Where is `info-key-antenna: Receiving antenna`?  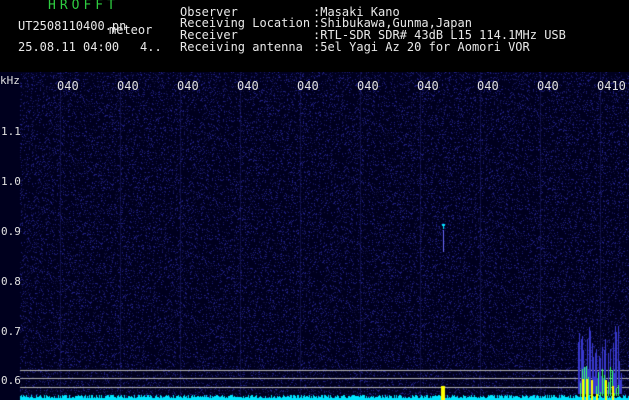
info-key-antenna: Receiving antenna is located at coordinates (241, 47).